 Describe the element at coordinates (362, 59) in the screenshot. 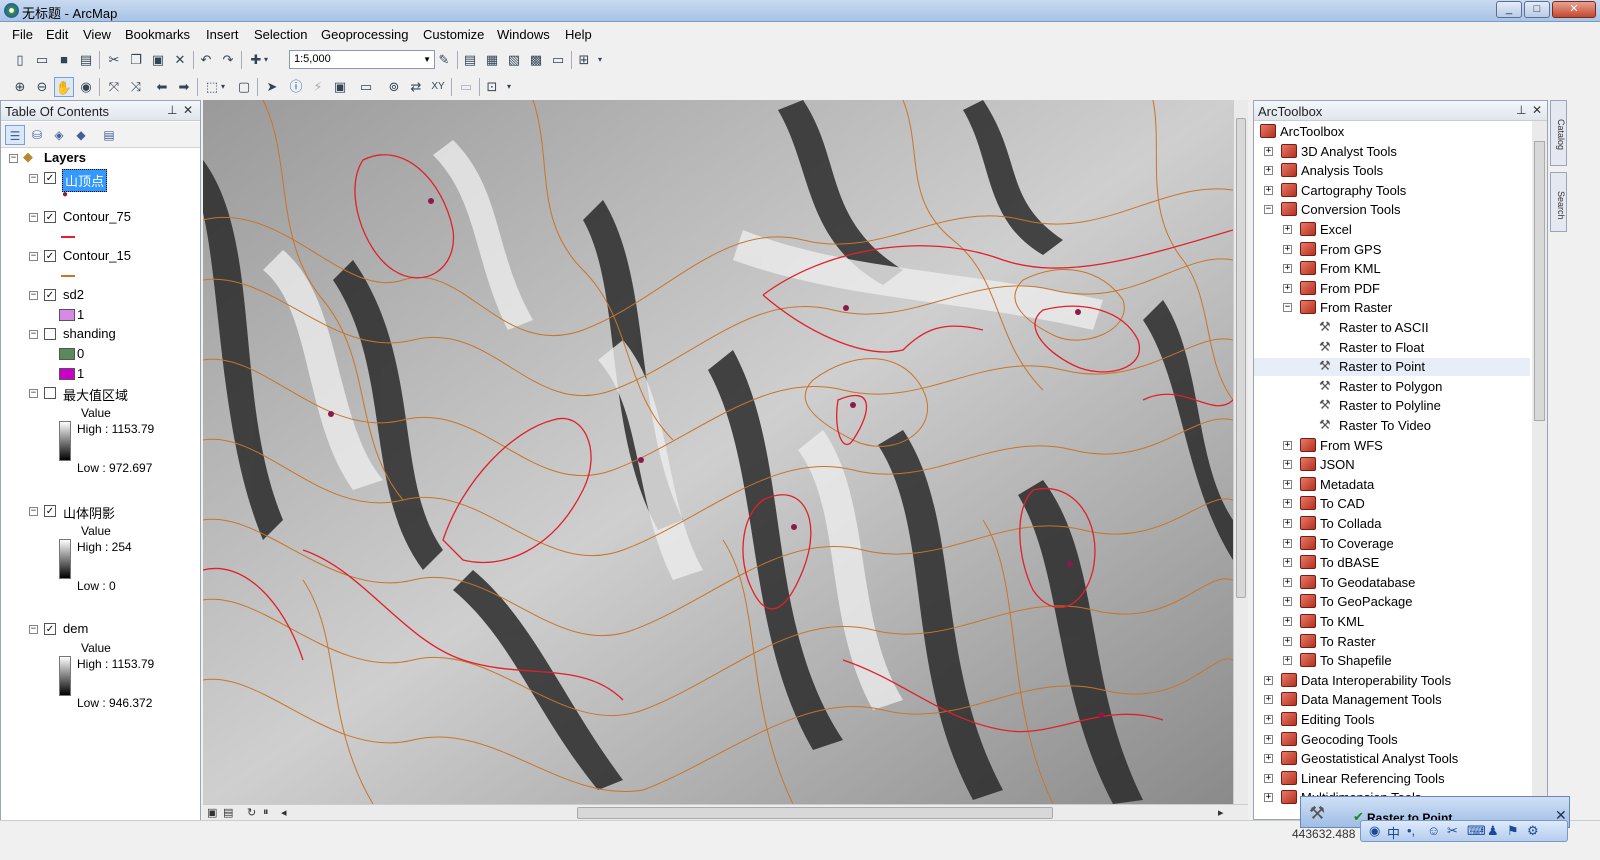

I see `map-scale-combo: 1:5,000 ▼` at that location.